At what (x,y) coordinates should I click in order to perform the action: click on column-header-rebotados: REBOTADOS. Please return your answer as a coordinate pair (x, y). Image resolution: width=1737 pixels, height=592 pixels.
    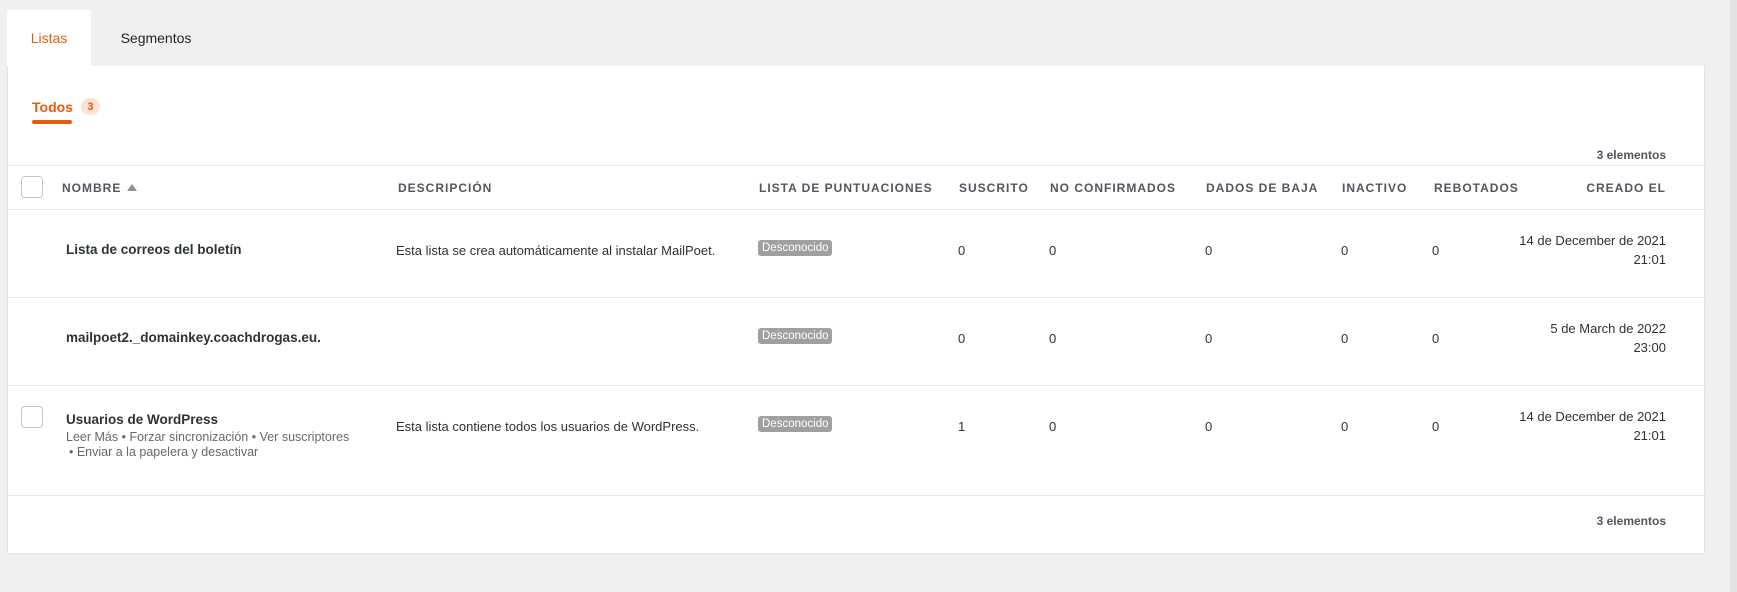
    Looking at the image, I should click on (1476, 188).